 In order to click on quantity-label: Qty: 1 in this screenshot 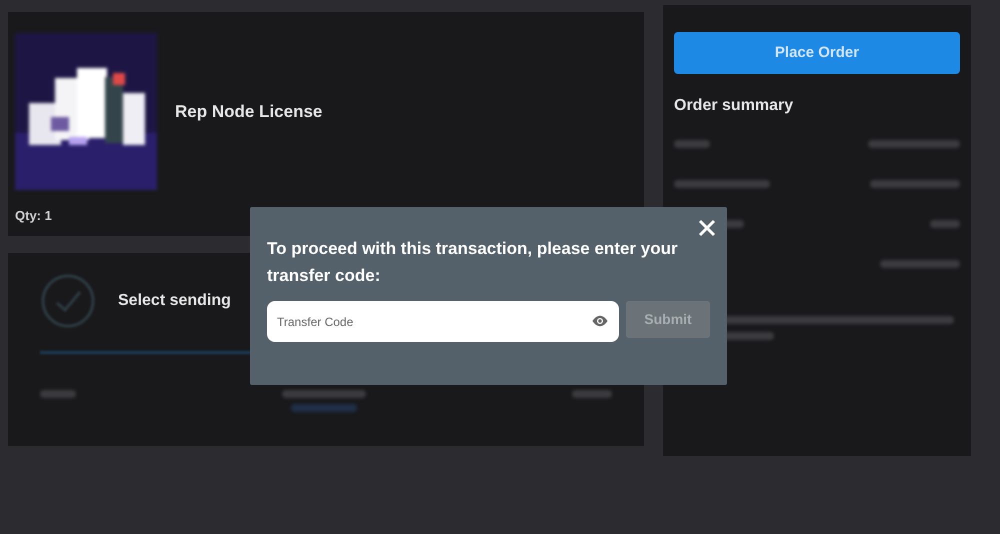, I will do `click(33, 216)`.